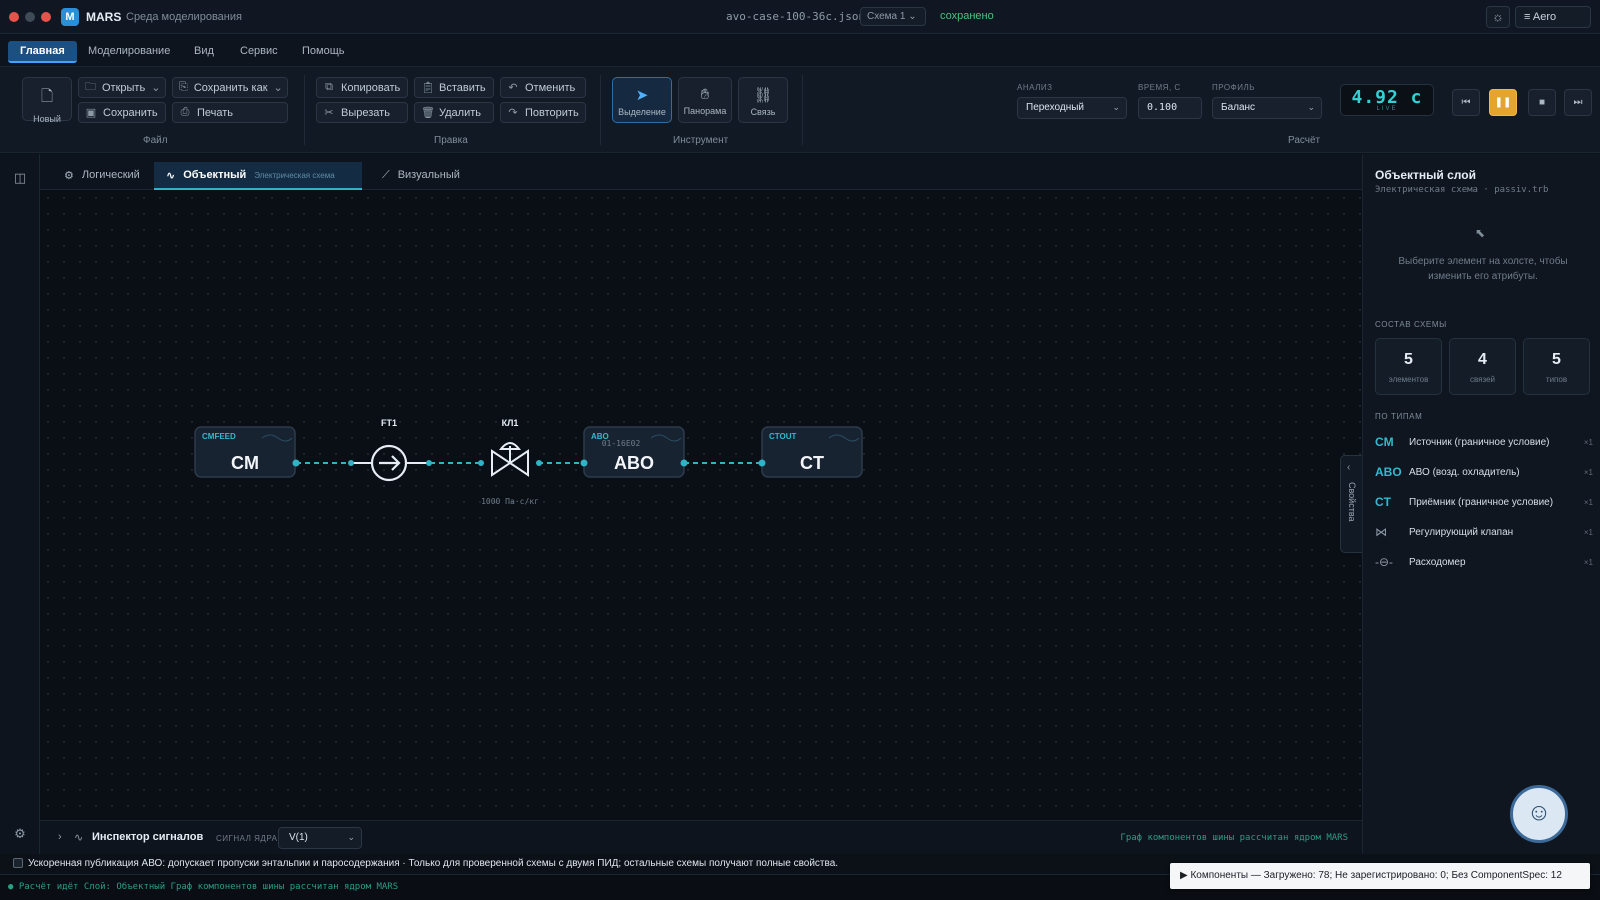 Image resolution: width=1600 pixels, height=900 pixels. I want to click on menu-service: Сервис, so click(259, 52).